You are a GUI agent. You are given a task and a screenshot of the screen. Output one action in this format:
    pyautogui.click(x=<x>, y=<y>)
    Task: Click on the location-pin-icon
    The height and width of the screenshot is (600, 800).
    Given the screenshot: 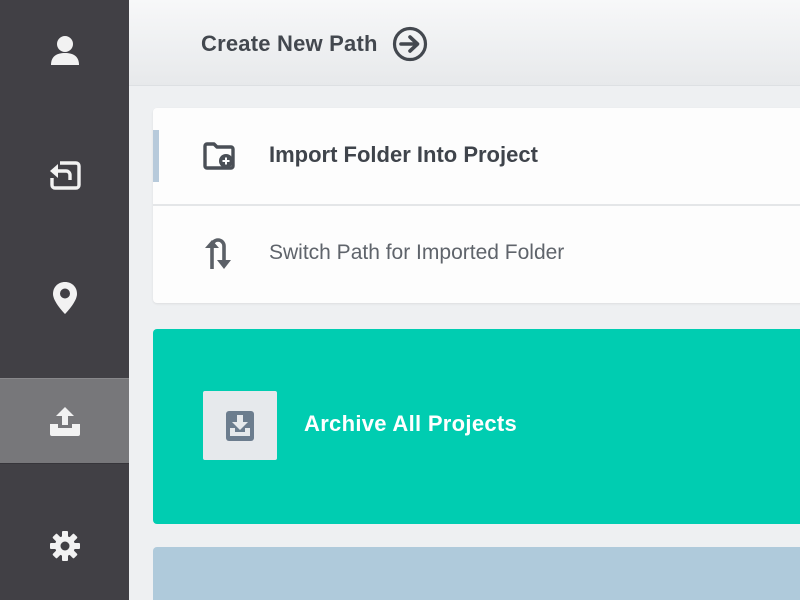 What is the action you would take?
    pyautogui.click(x=64, y=298)
    